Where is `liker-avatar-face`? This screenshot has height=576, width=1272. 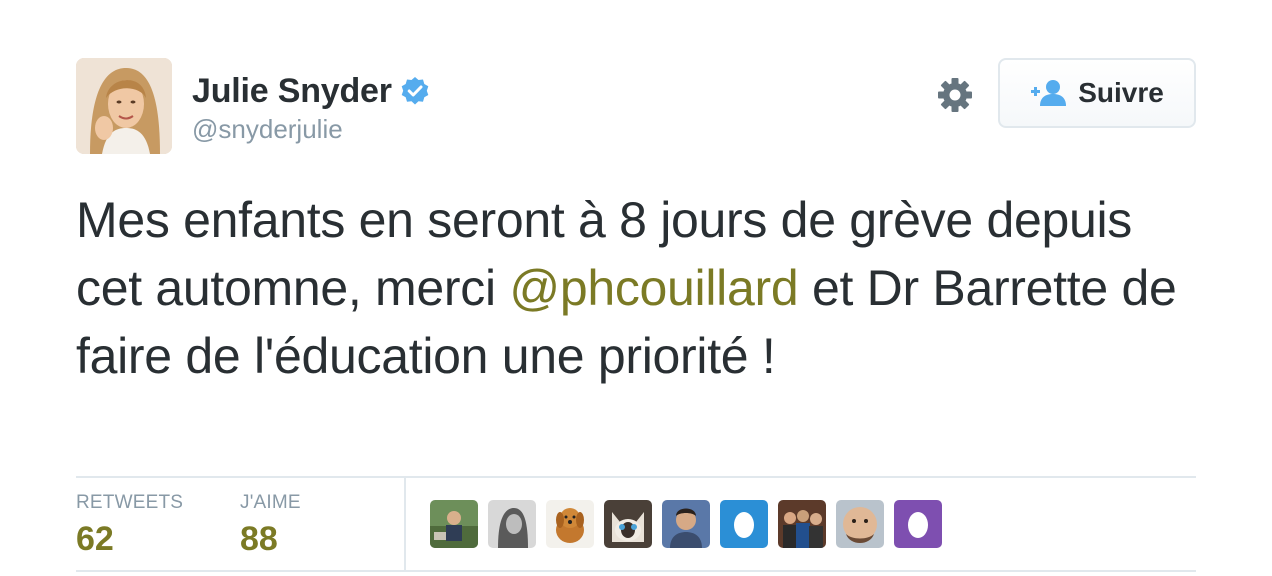 liker-avatar-face is located at coordinates (860, 524).